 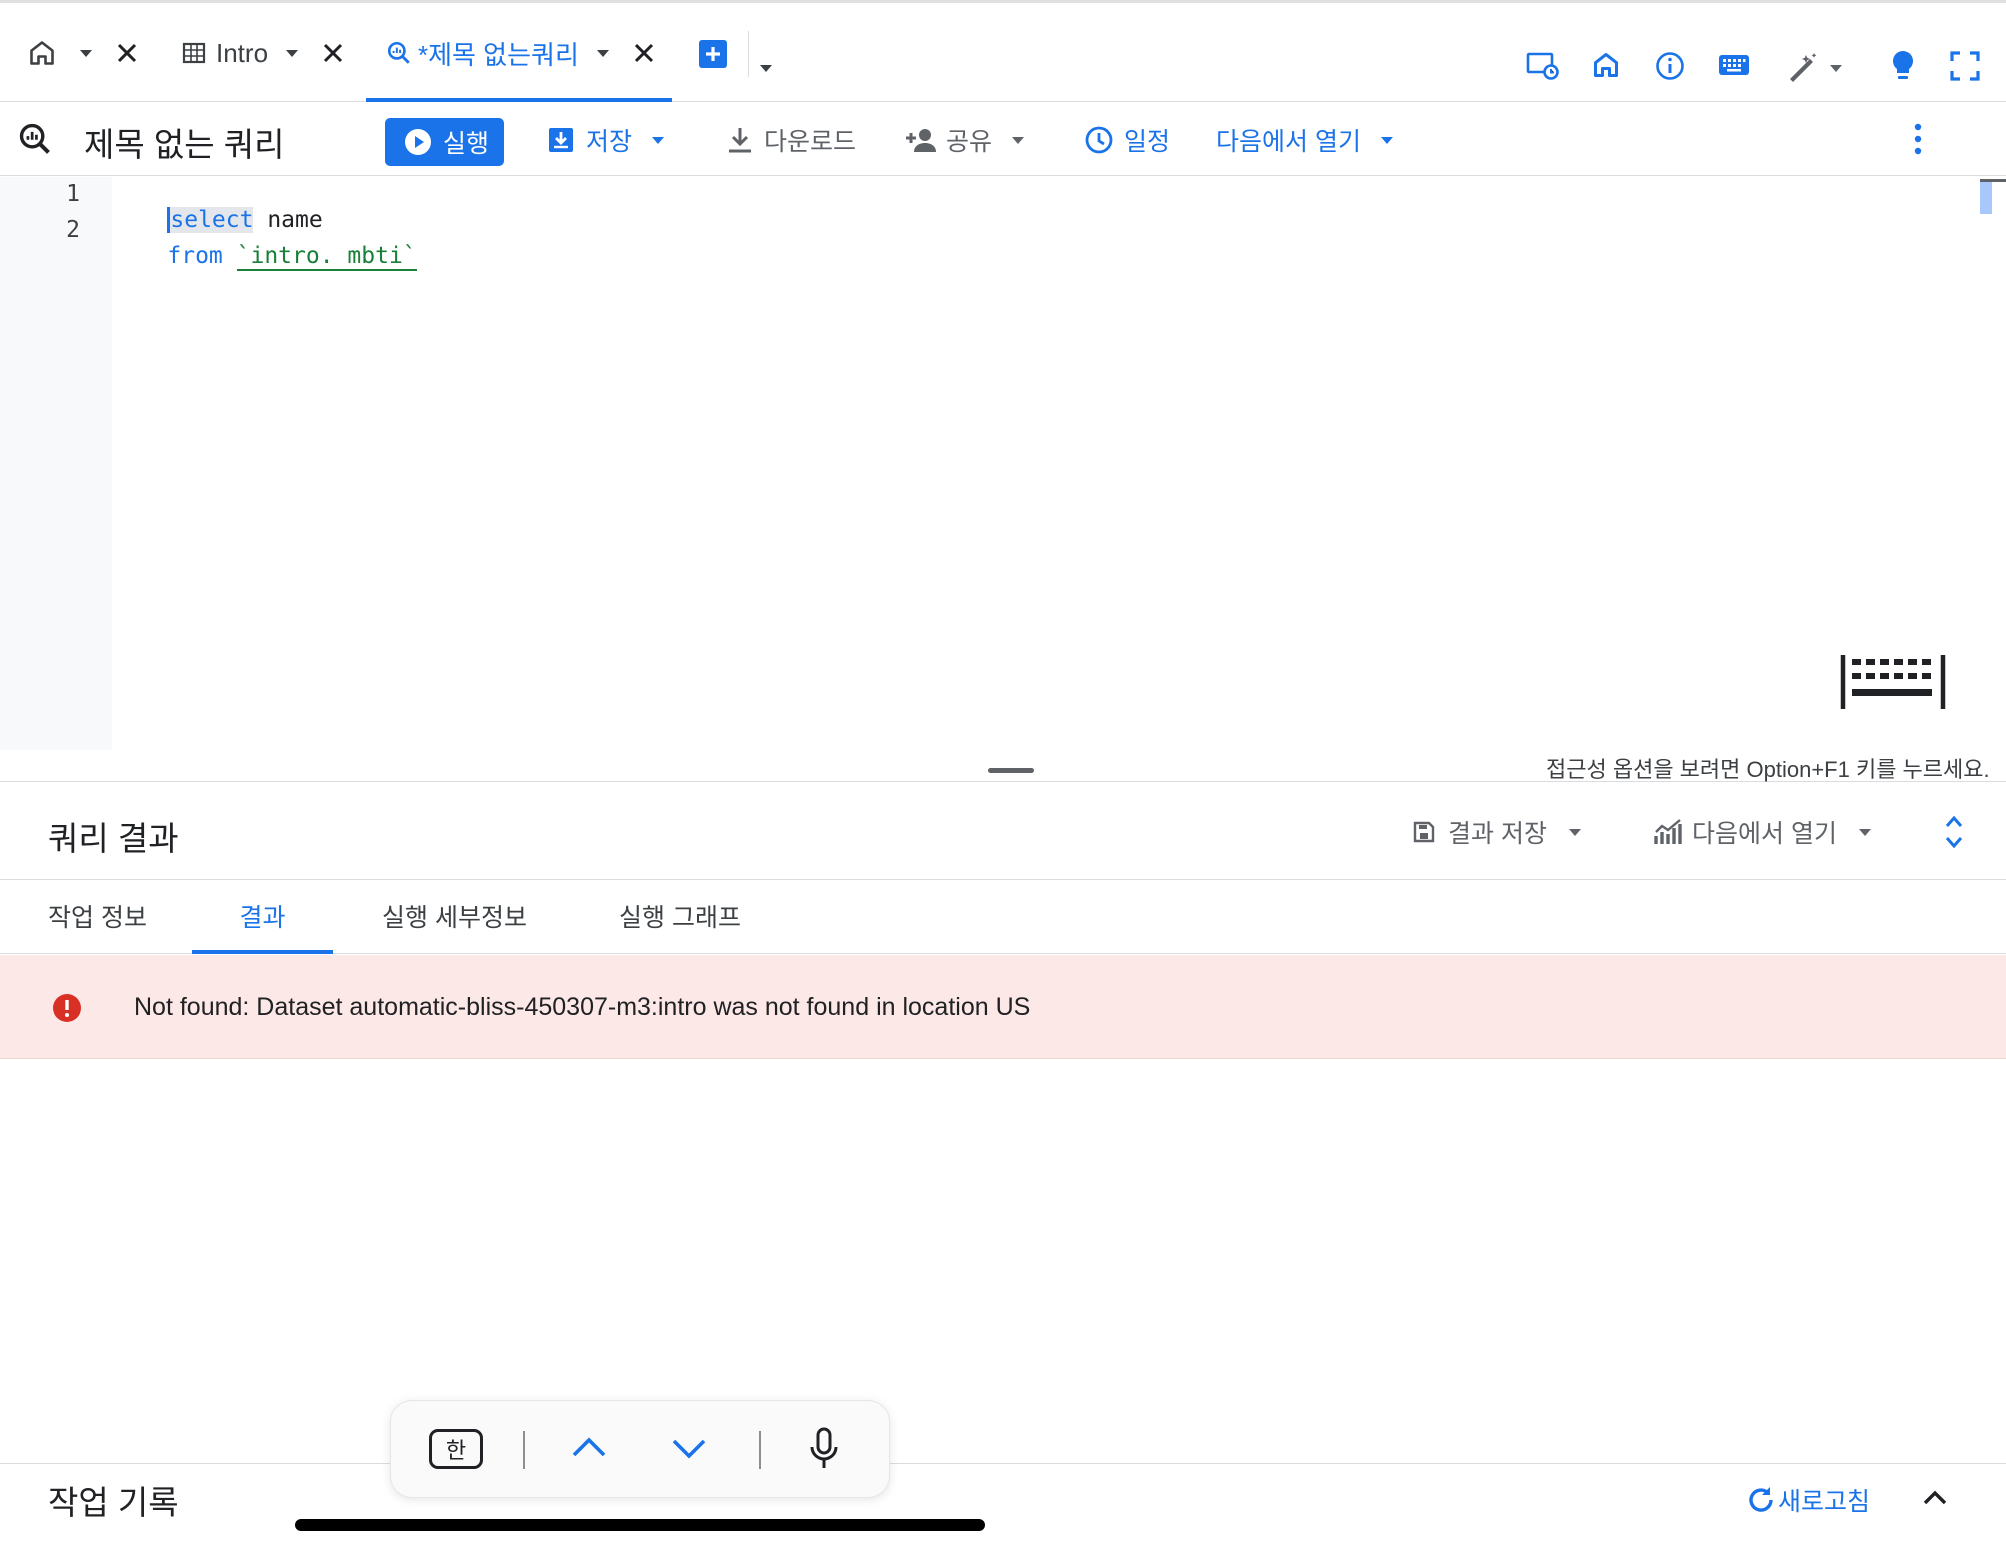 What do you see at coordinates (242, 52) in the screenshot?
I see `tab-label: Intro` at bounding box center [242, 52].